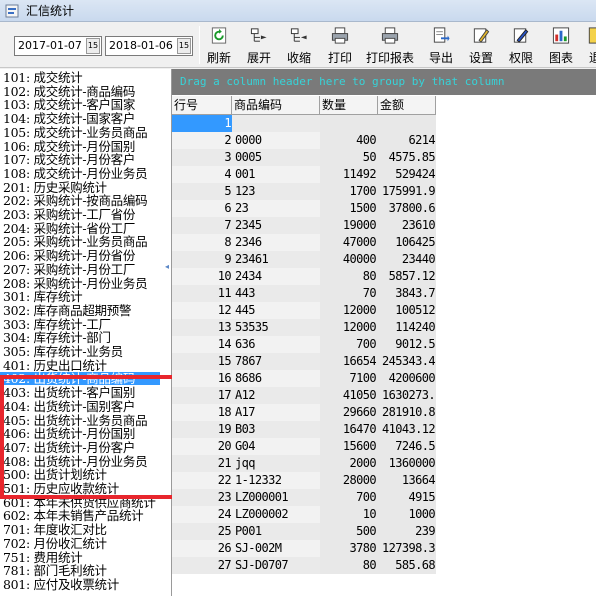 The image size is (596, 596). Describe the element at coordinates (202, 531) in the screenshot. I see `cell-row-no: 25` at that location.